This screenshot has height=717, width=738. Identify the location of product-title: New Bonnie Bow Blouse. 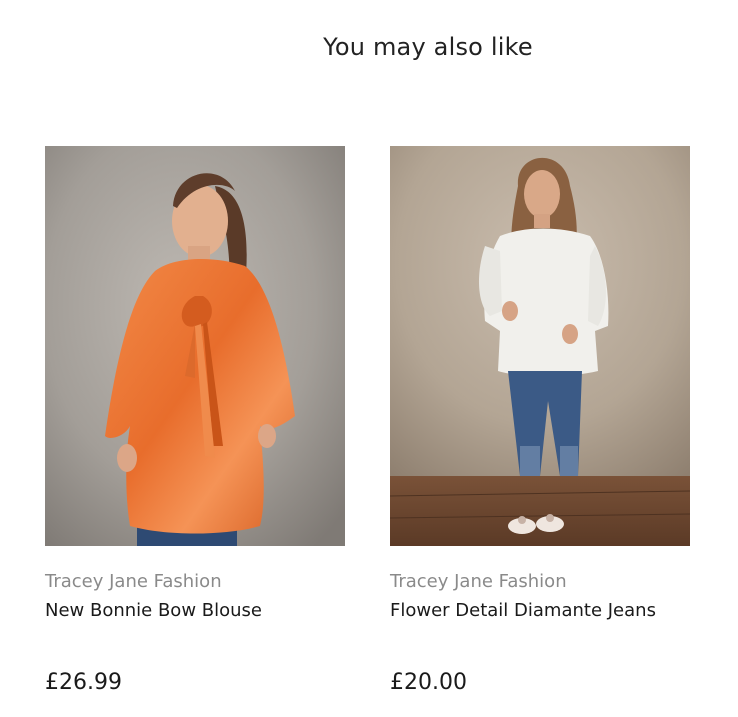
(195, 611).